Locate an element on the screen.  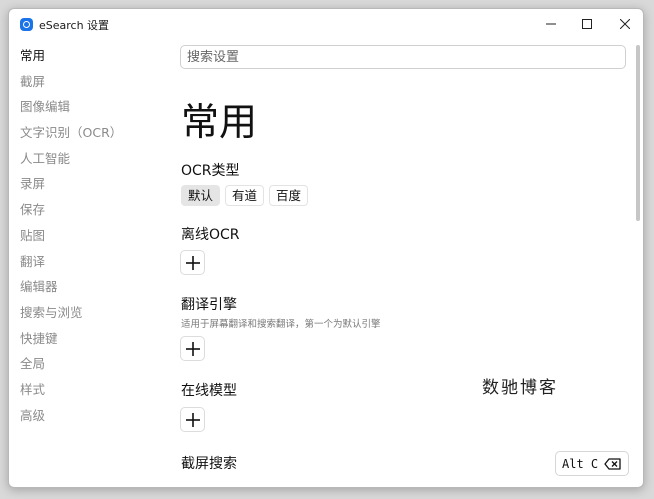
page-title: 常用 is located at coordinates (219, 122).